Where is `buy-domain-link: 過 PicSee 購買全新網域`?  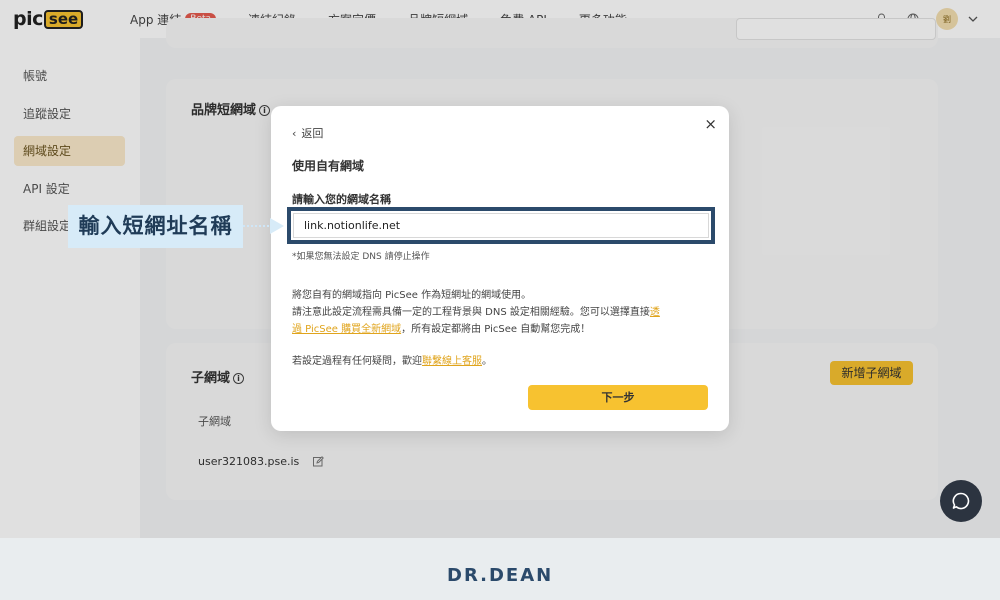 buy-domain-link: 過 PicSee 購買全新網域 is located at coordinates (346, 329).